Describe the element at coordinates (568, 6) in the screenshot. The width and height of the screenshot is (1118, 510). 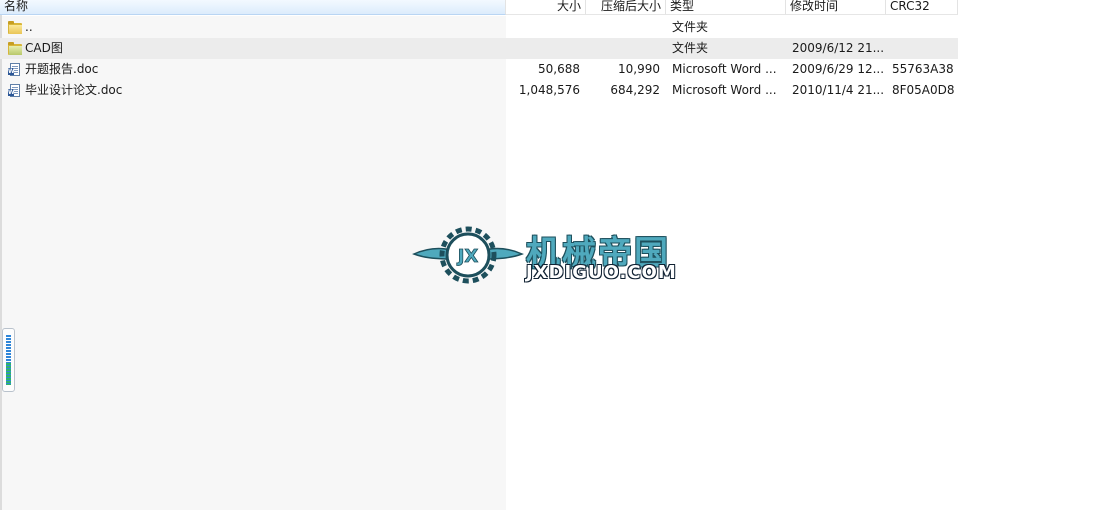
I see `header-size-label: 大小` at that location.